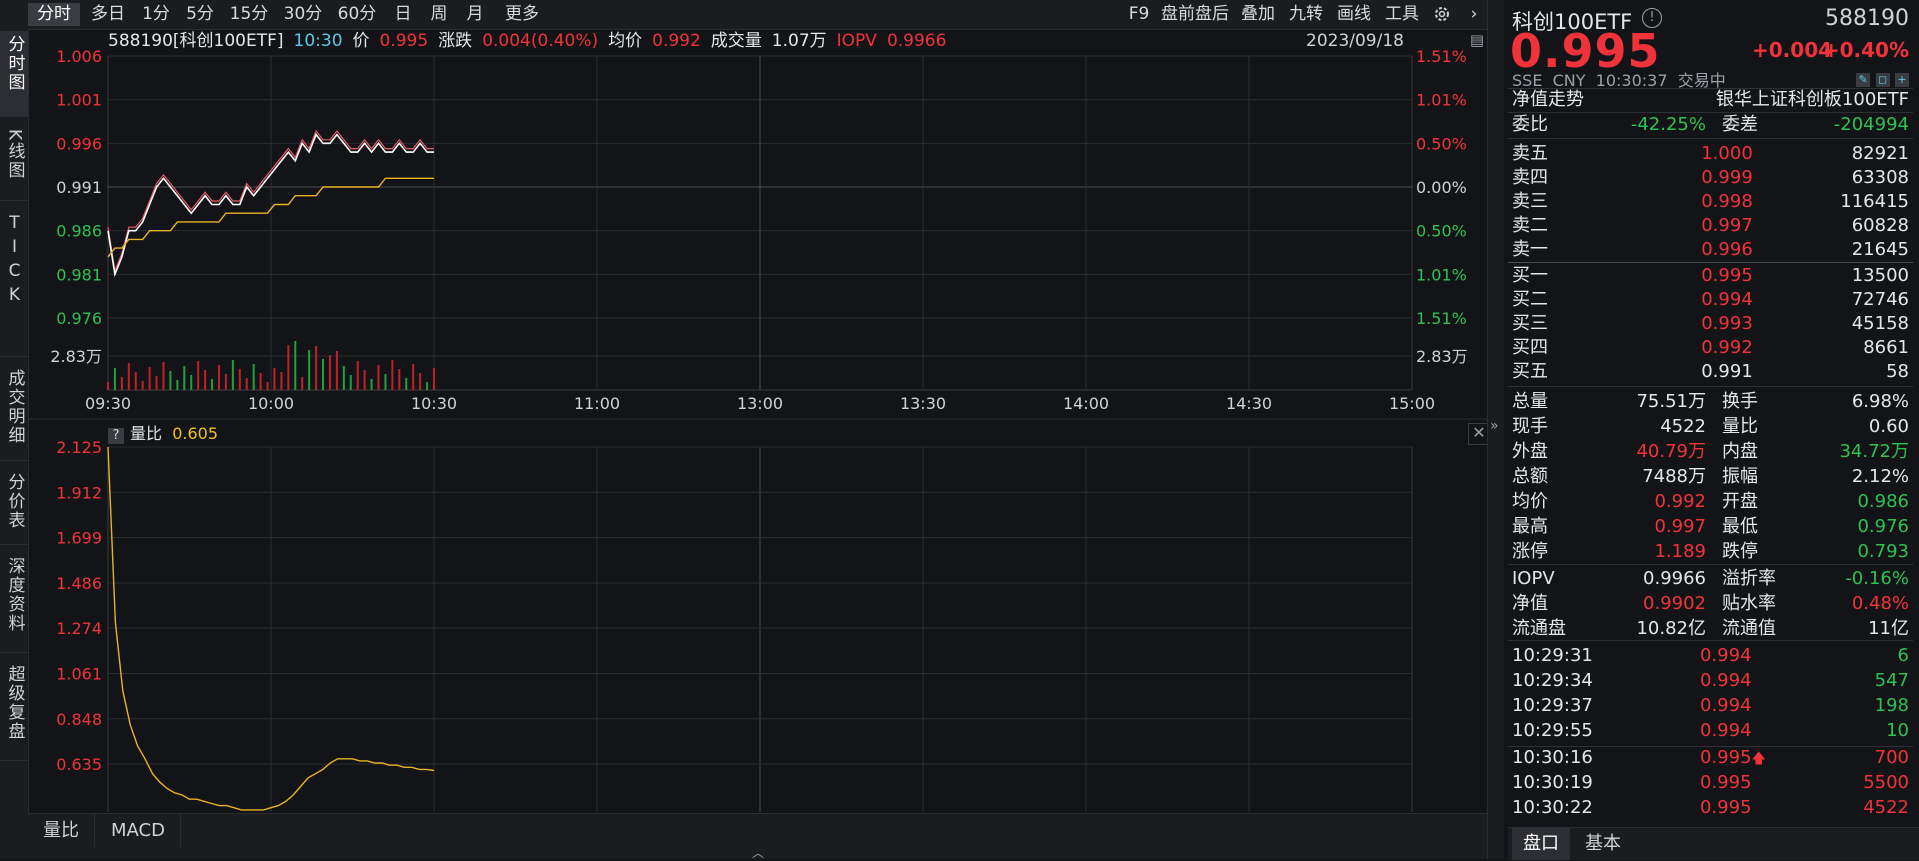 This screenshot has height=861, width=1919. What do you see at coordinates (1530, 371) in the screenshot?
I see `bid-label: 买五` at bounding box center [1530, 371].